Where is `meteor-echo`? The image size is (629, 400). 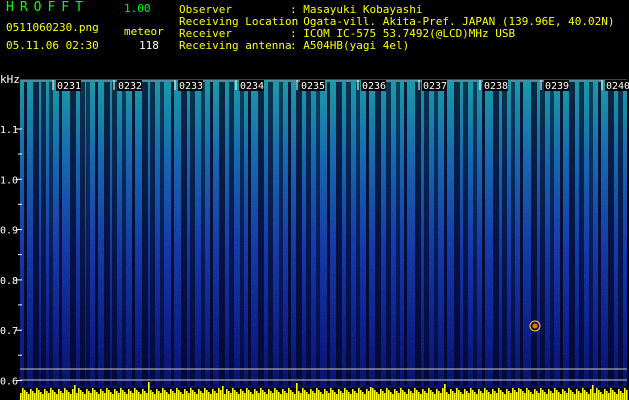 meteor-echo is located at coordinates (535, 326).